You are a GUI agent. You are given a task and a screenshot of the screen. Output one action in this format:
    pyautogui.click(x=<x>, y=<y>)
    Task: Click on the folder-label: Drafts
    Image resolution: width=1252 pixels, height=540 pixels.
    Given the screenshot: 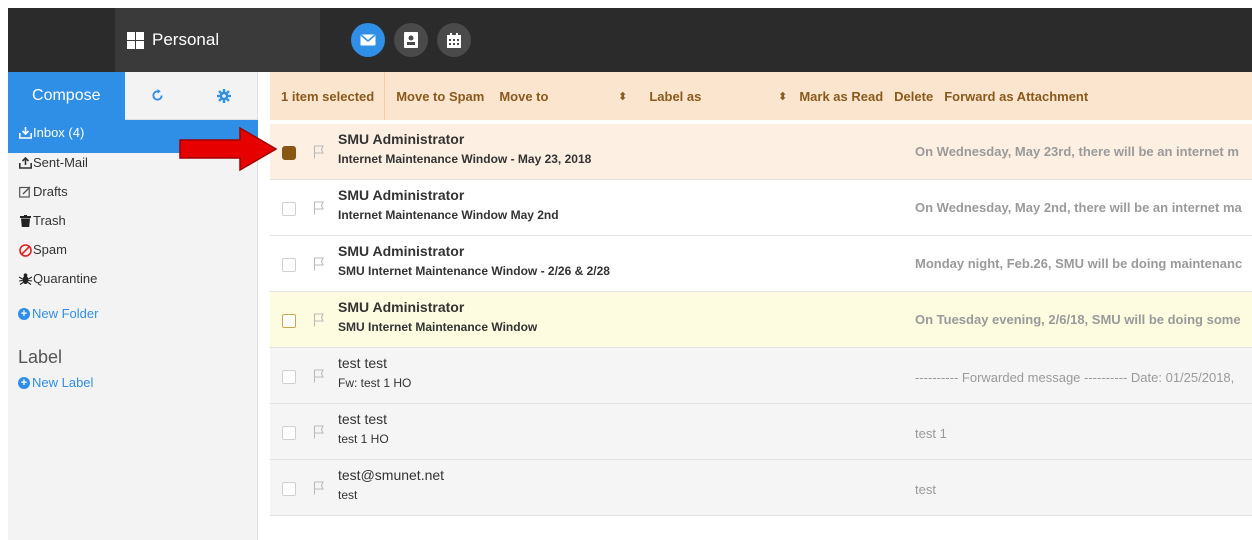 What is the action you would take?
    pyautogui.click(x=50, y=191)
    